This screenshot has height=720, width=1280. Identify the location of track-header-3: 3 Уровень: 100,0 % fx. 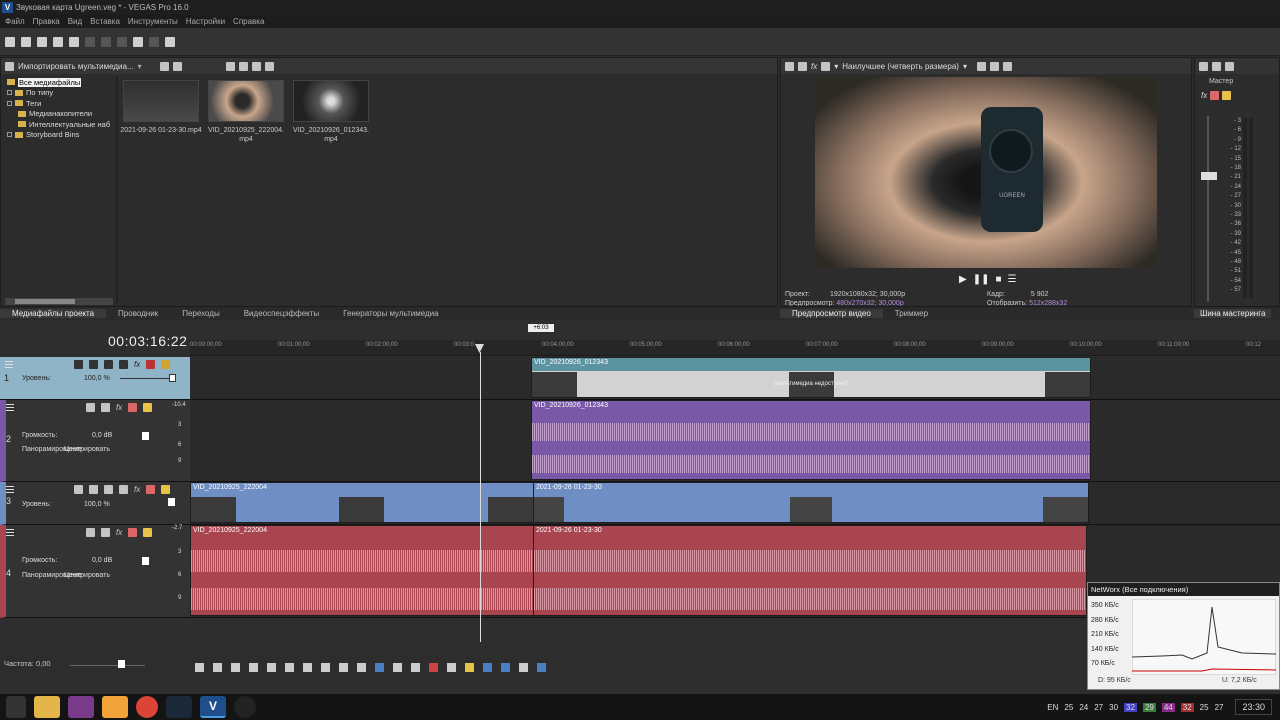
(95, 503).